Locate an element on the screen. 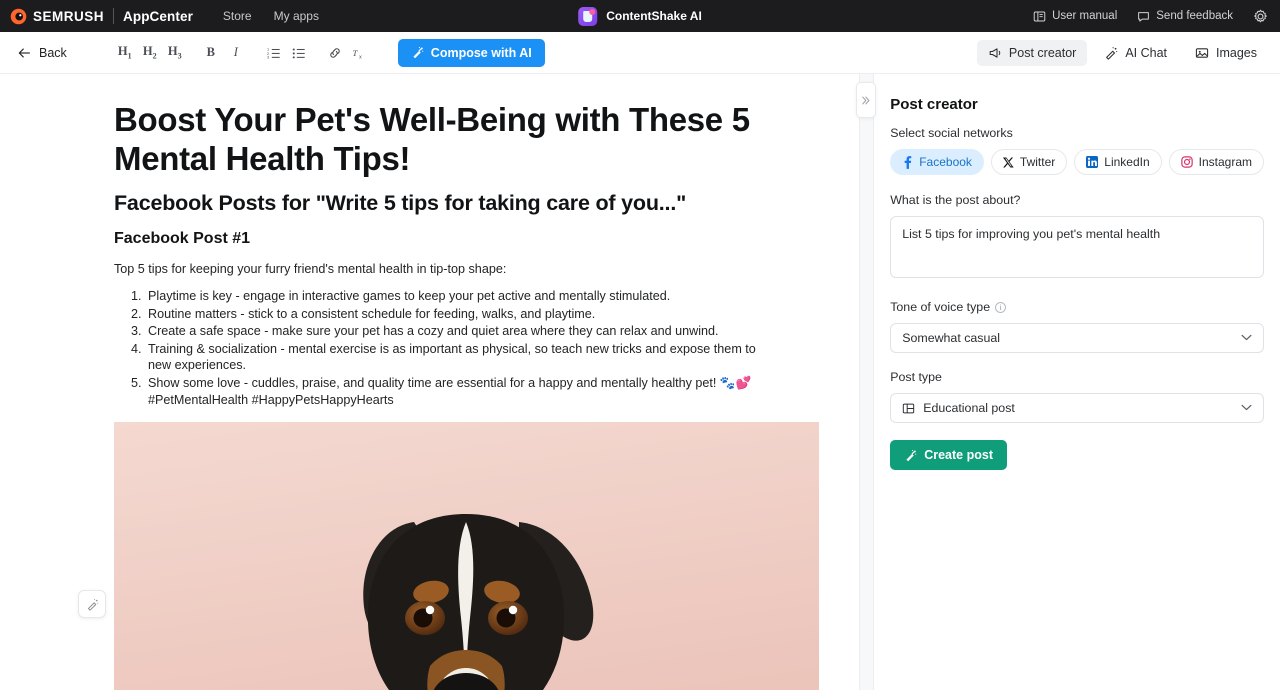 The image size is (1280, 690). about-label-text: What is the post about? is located at coordinates (955, 200).